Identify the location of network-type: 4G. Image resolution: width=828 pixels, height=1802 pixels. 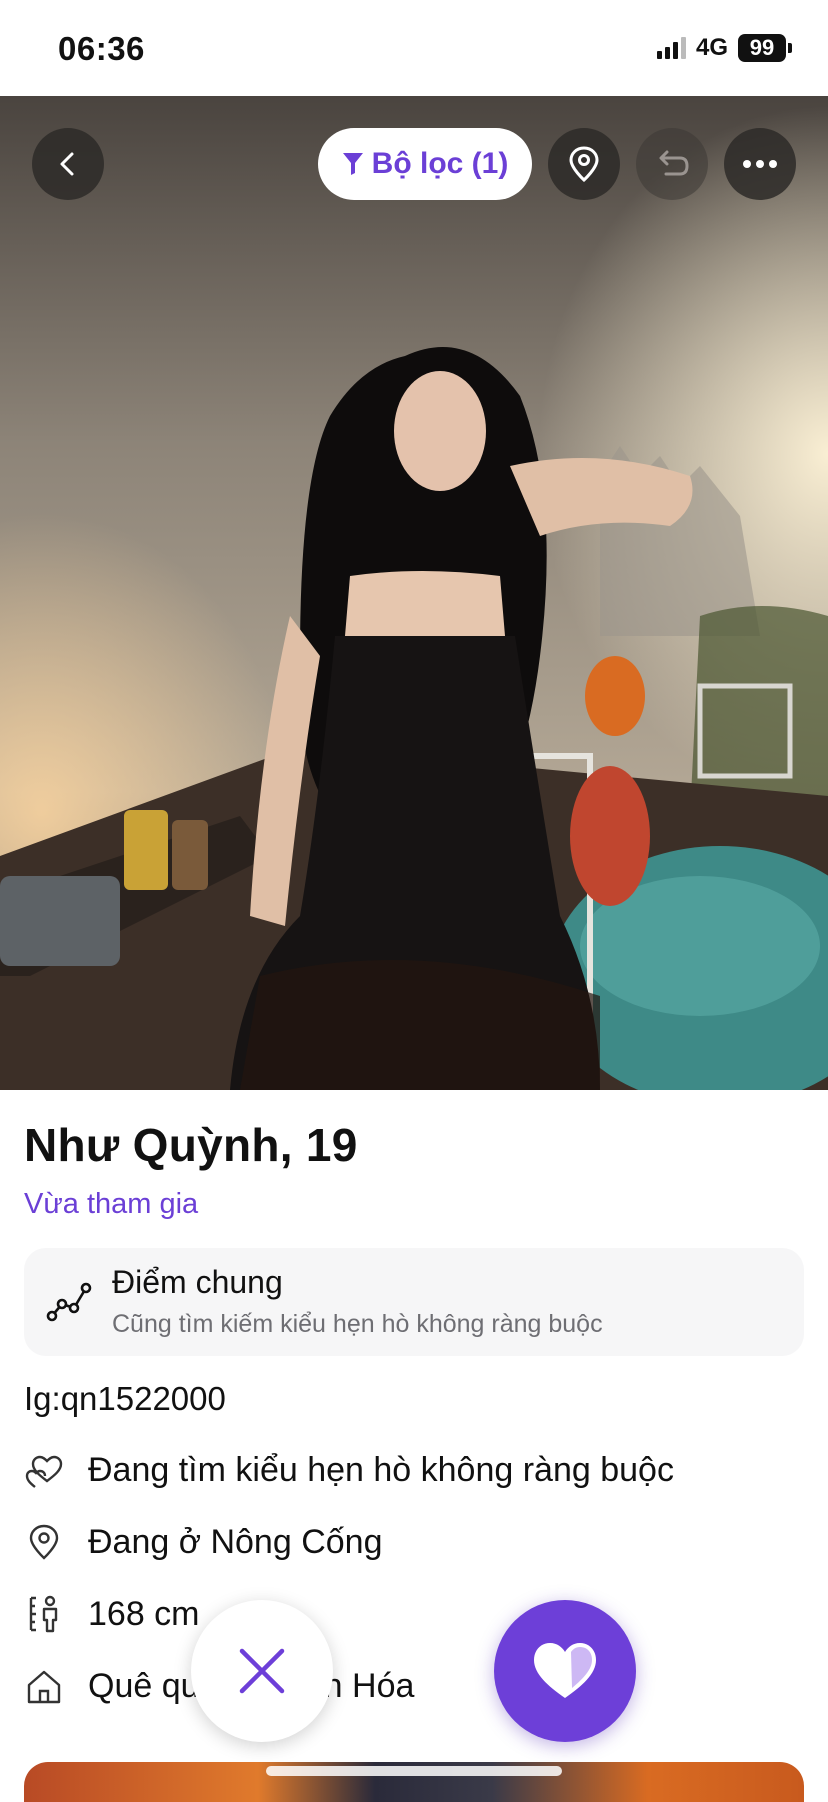
(711, 47).